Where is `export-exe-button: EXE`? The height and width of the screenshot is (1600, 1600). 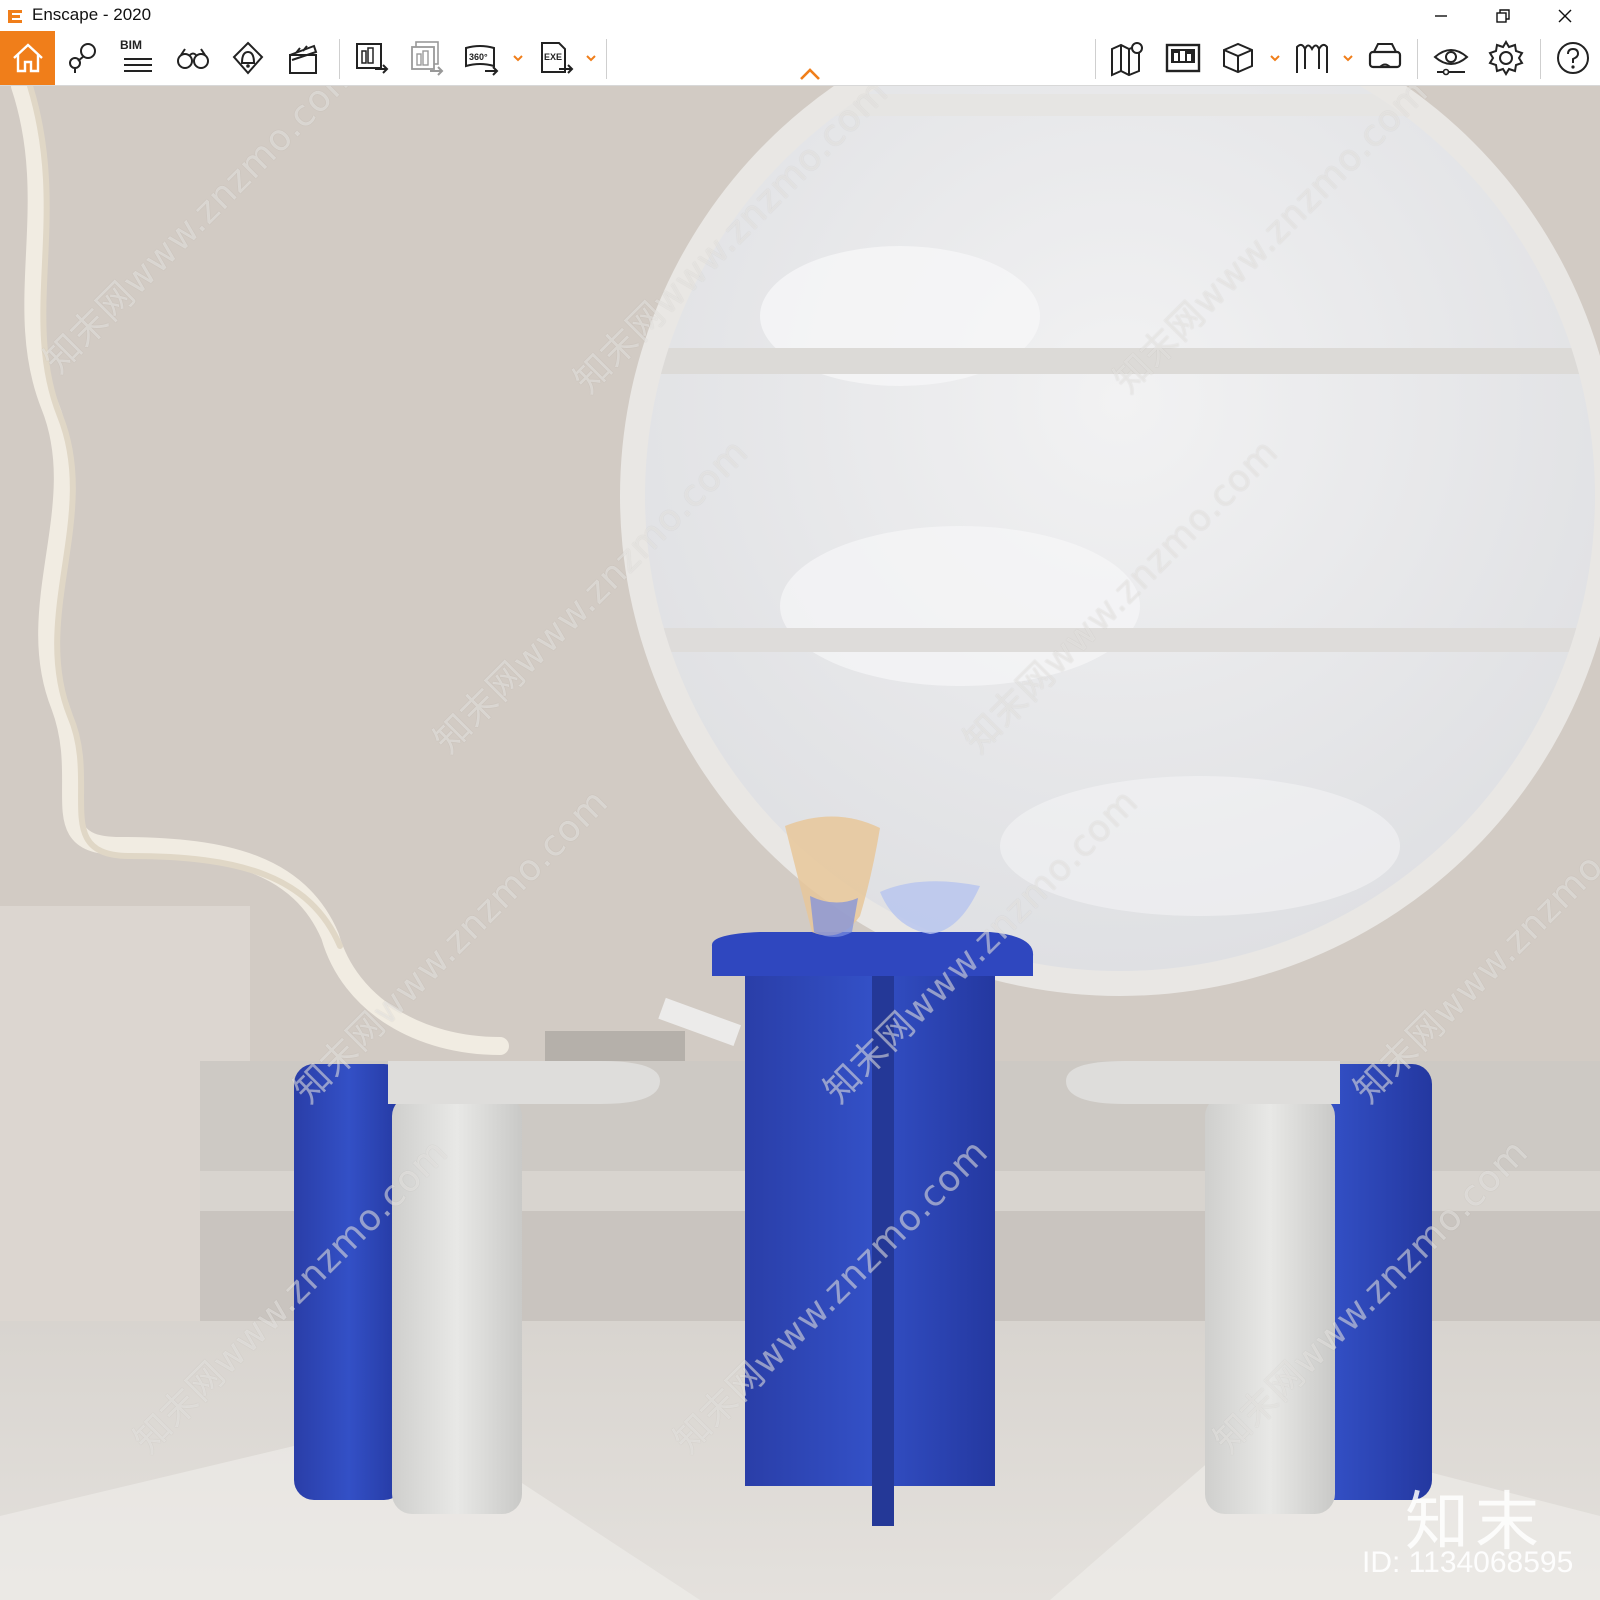 export-exe-button: EXE is located at coordinates (556, 58).